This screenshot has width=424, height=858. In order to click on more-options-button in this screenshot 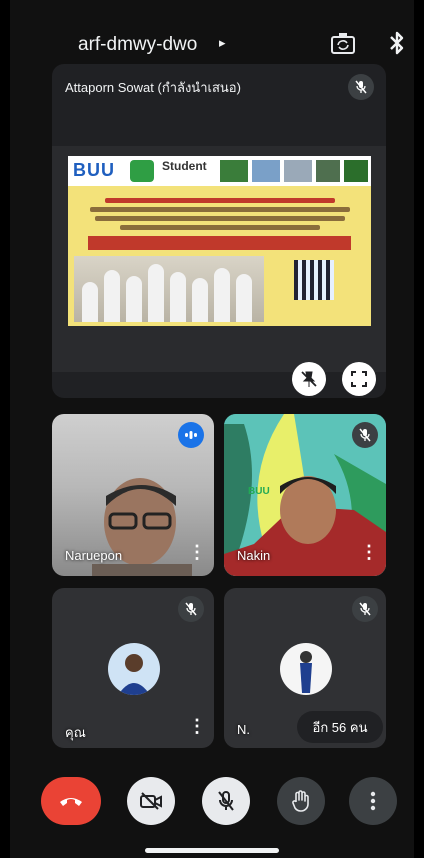, I will do `click(373, 801)`.